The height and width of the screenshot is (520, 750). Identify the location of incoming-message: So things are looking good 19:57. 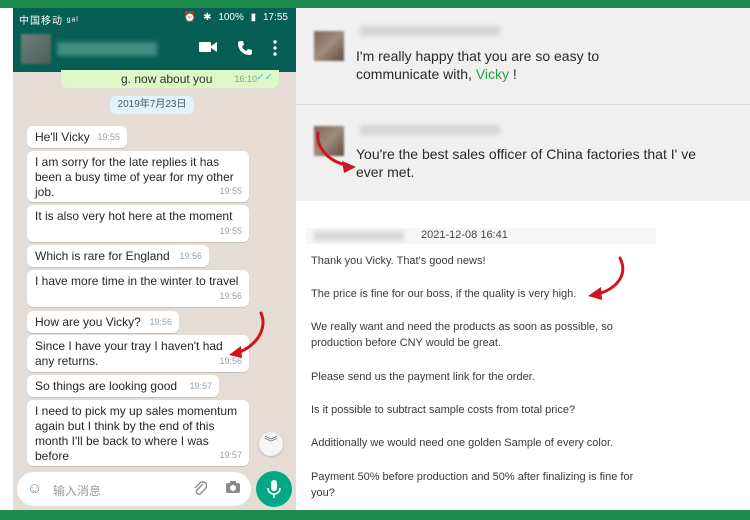
(123, 386).